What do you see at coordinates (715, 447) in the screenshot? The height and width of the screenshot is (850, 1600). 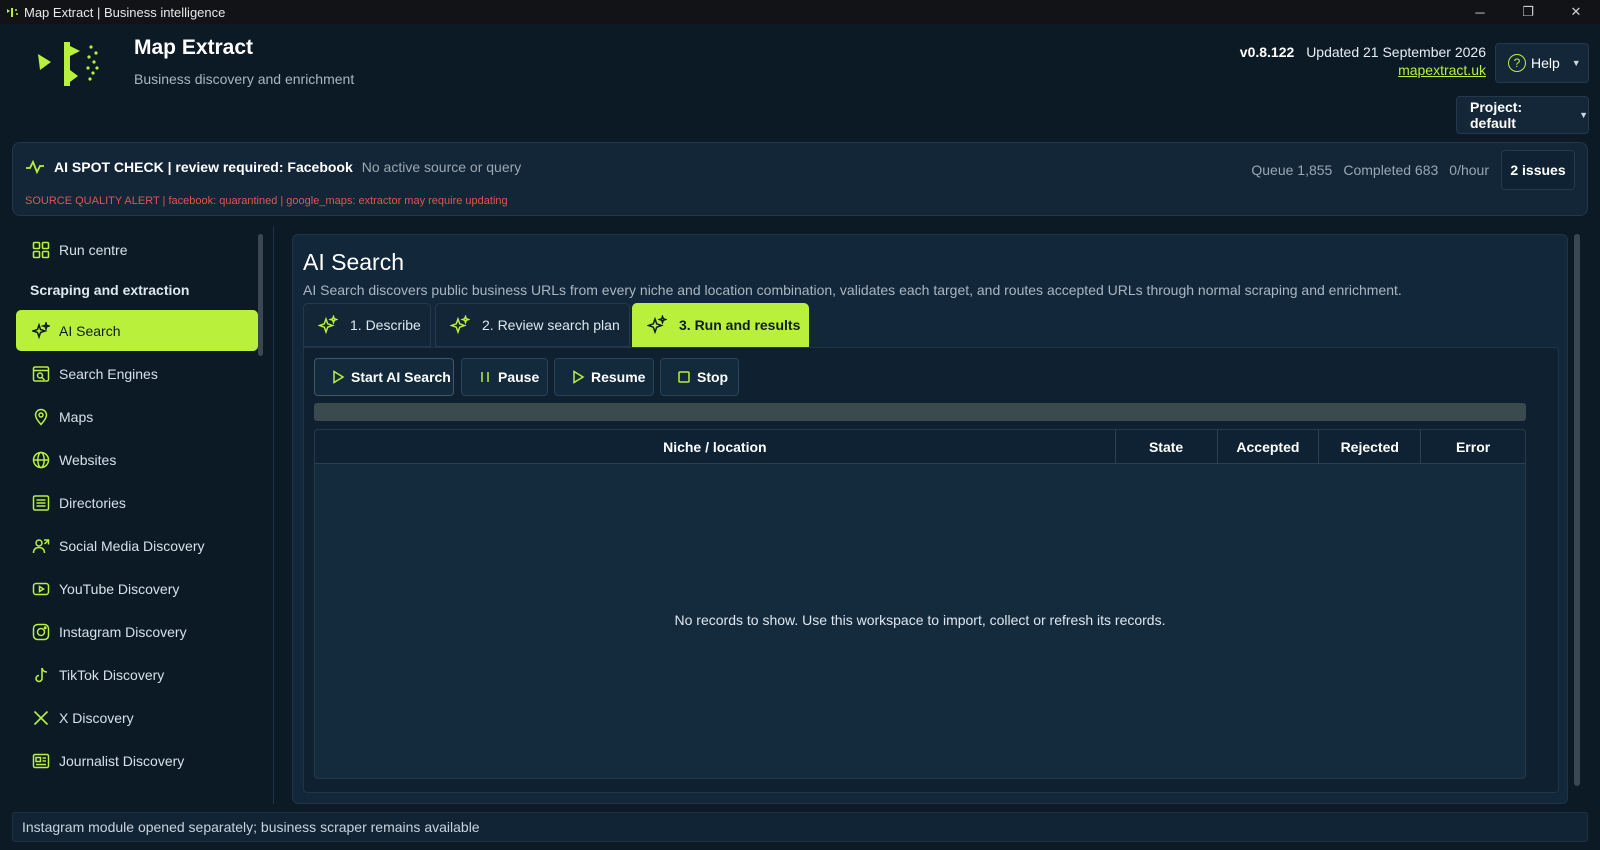 I see `column-header-niche-location: Niche / location` at bounding box center [715, 447].